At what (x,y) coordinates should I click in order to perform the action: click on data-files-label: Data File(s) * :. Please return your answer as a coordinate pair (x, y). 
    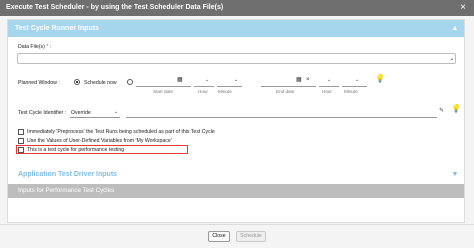
    Looking at the image, I should click on (35, 47).